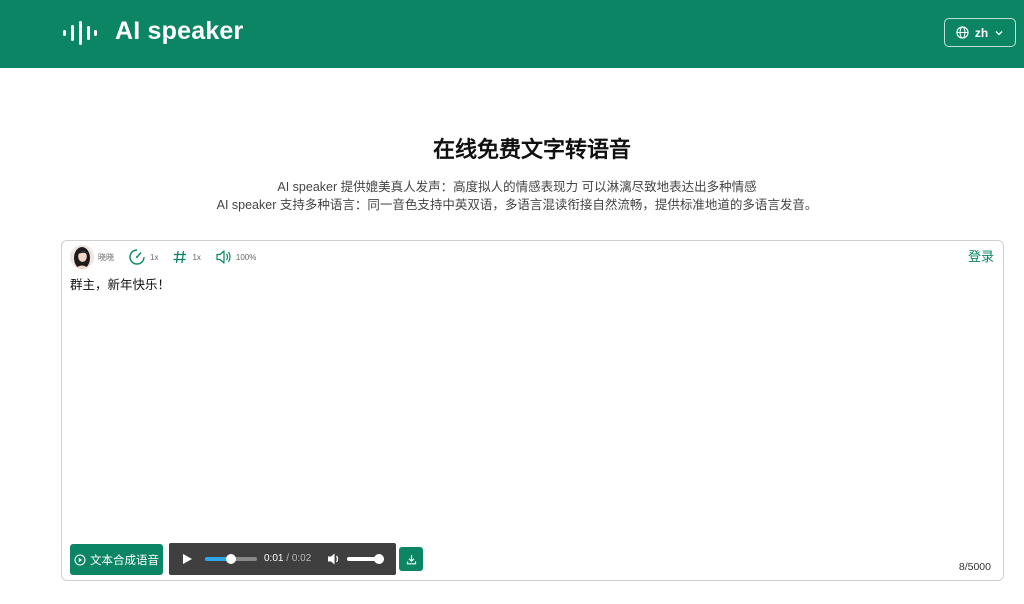 This screenshot has height=604, width=1024. I want to click on synthesize-label: 文本合成语音, so click(124, 560).